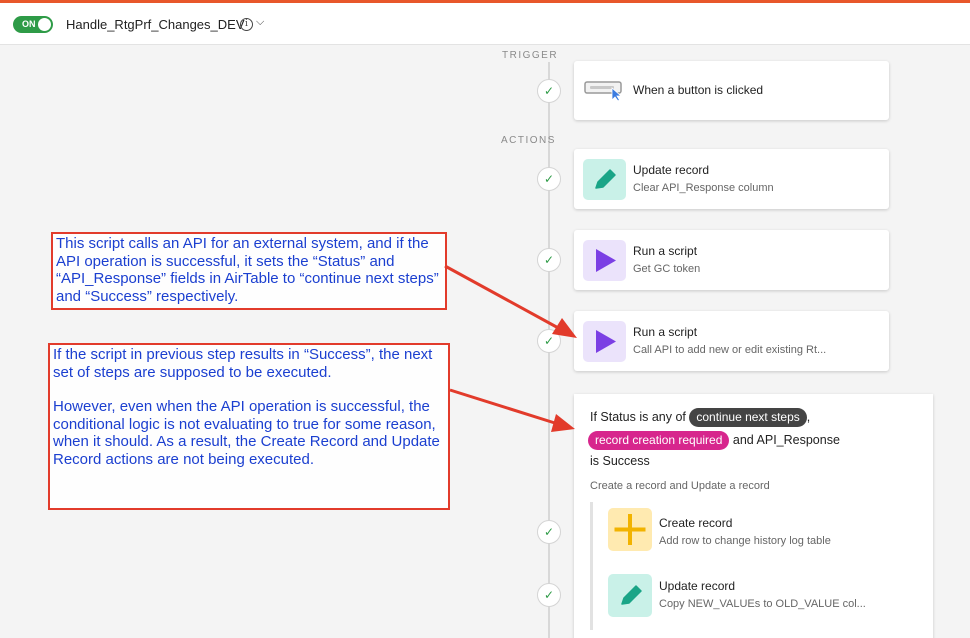 The width and height of the screenshot is (970, 638). Describe the element at coordinates (667, 269) in the screenshot. I see `step-subtitle: Get GC token` at that location.